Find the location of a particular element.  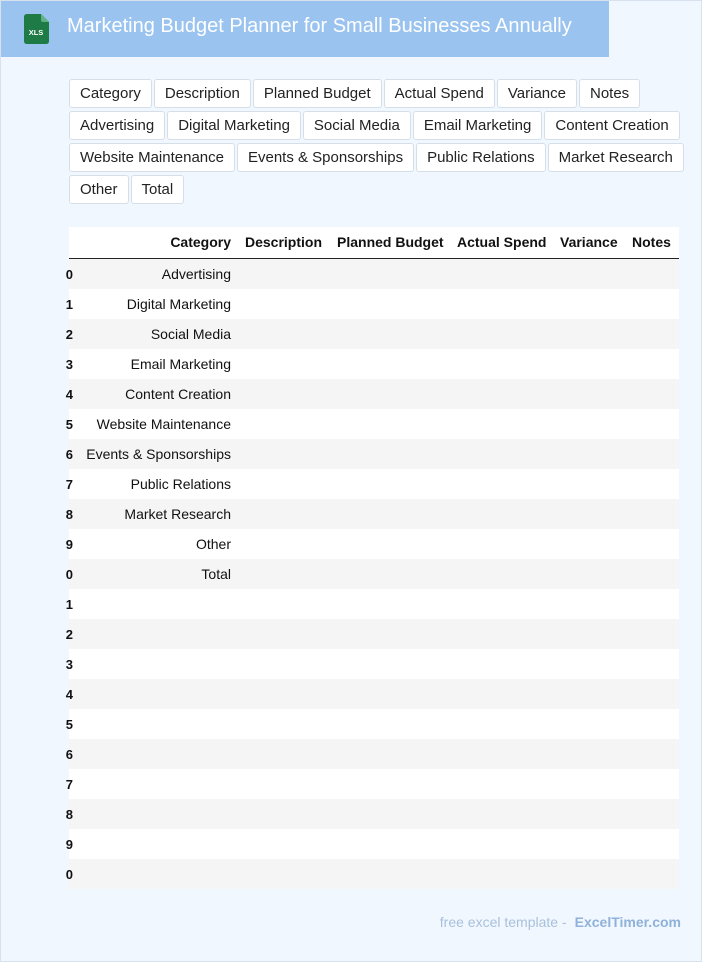

column-chip: Email Marketing is located at coordinates (477, 125).